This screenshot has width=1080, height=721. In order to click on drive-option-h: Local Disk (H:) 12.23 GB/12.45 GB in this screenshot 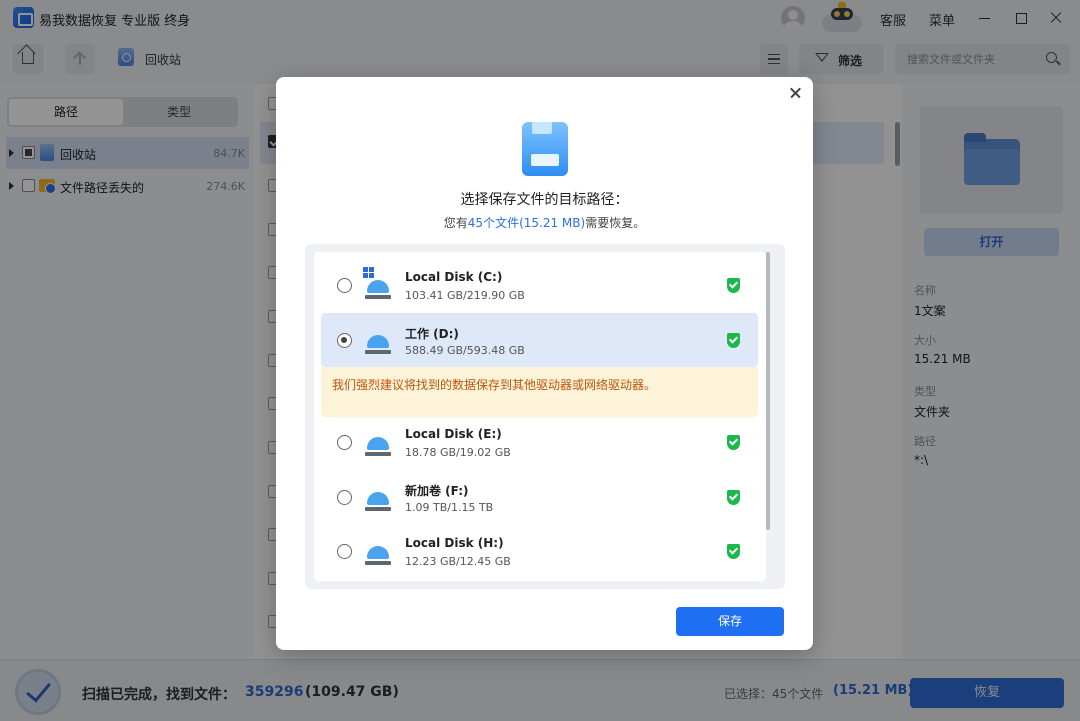, I will do `click(539, 551)`.